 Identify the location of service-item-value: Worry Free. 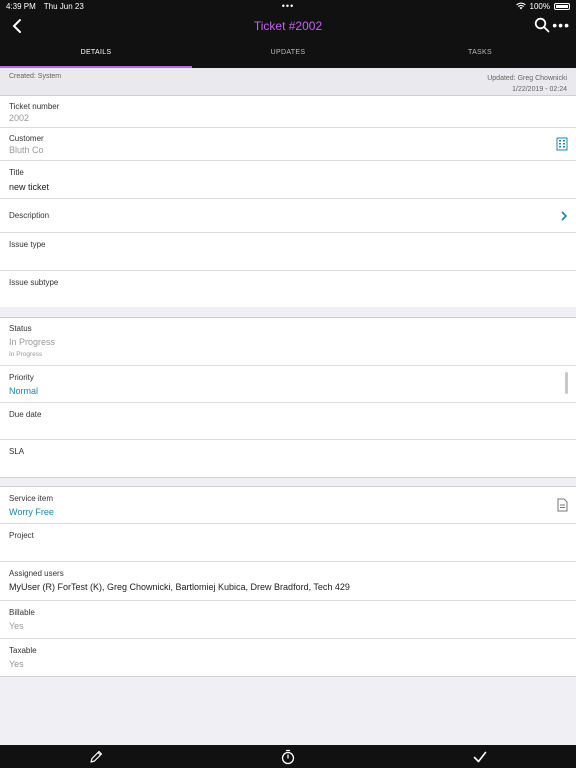
(31, 512).